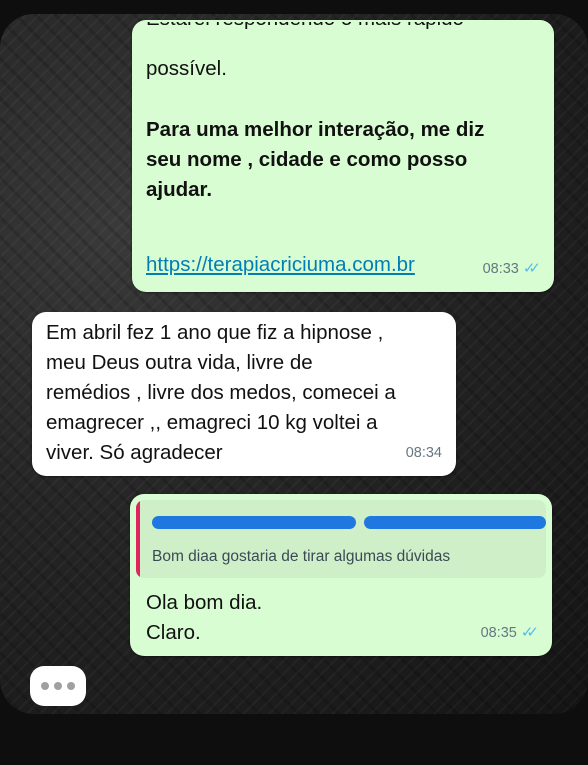 The image size is (588, 765). What do you see at coordinates (455, 522) in the screenshot?
I see `redacted-sender-number` at bounding box center [455, 522].